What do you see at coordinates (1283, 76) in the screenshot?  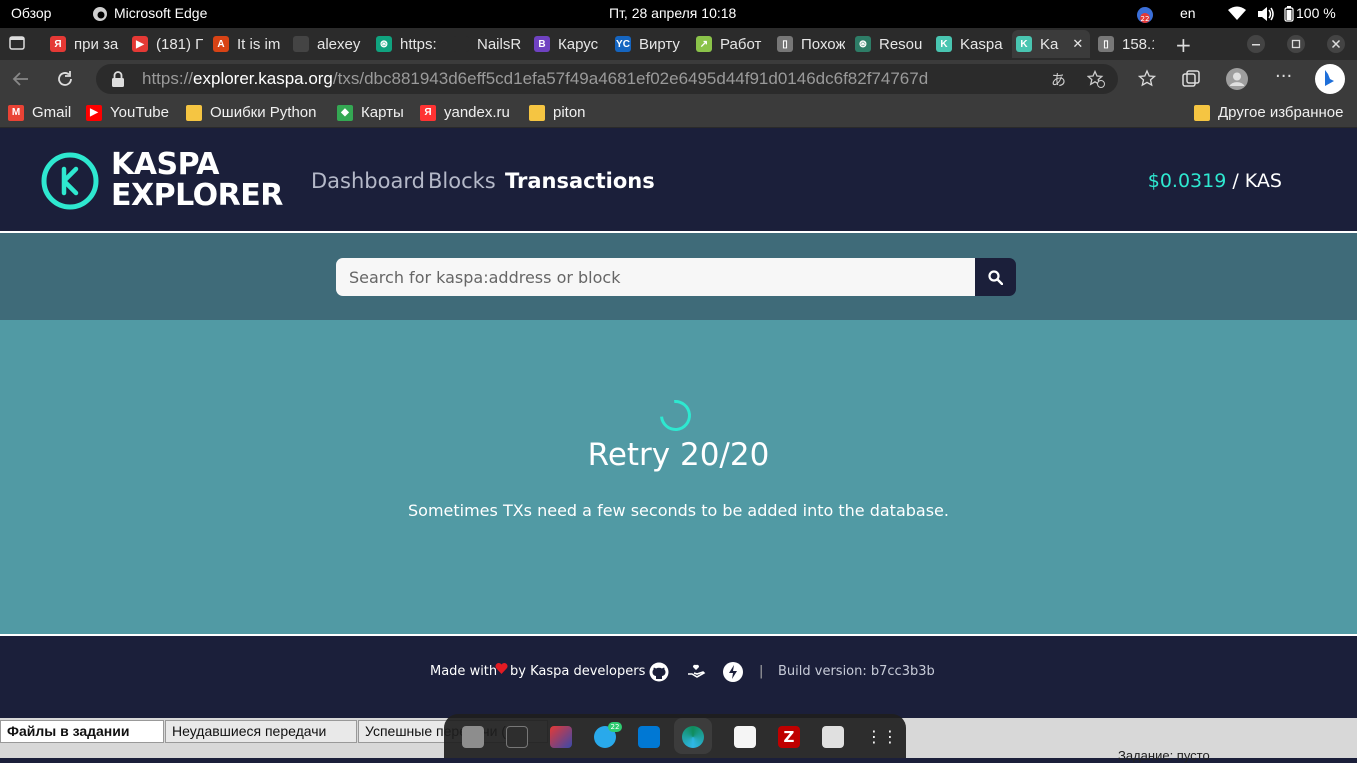 I see `more-menu-icon: ···` at bounding box center [1283, 76].